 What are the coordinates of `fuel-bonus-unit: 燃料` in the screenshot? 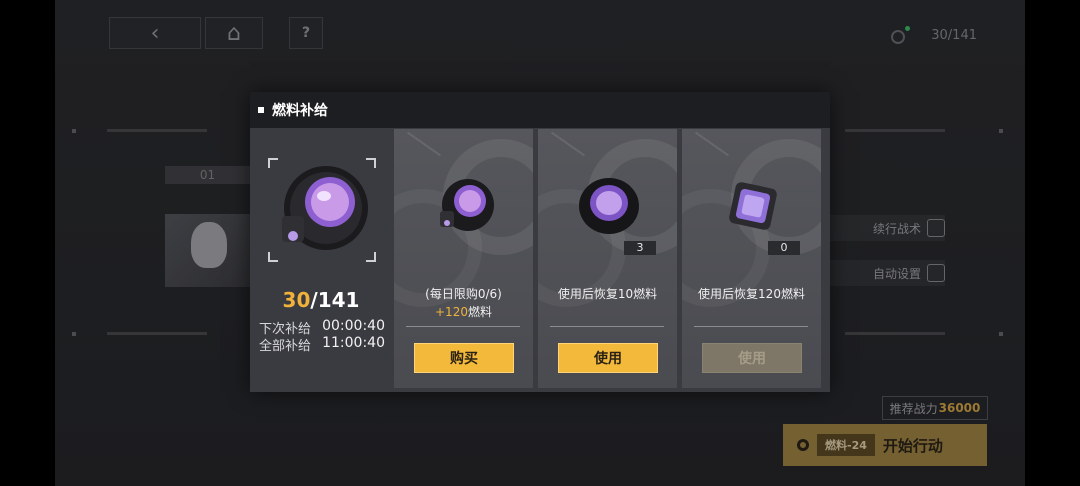 It's located at (479, 312).